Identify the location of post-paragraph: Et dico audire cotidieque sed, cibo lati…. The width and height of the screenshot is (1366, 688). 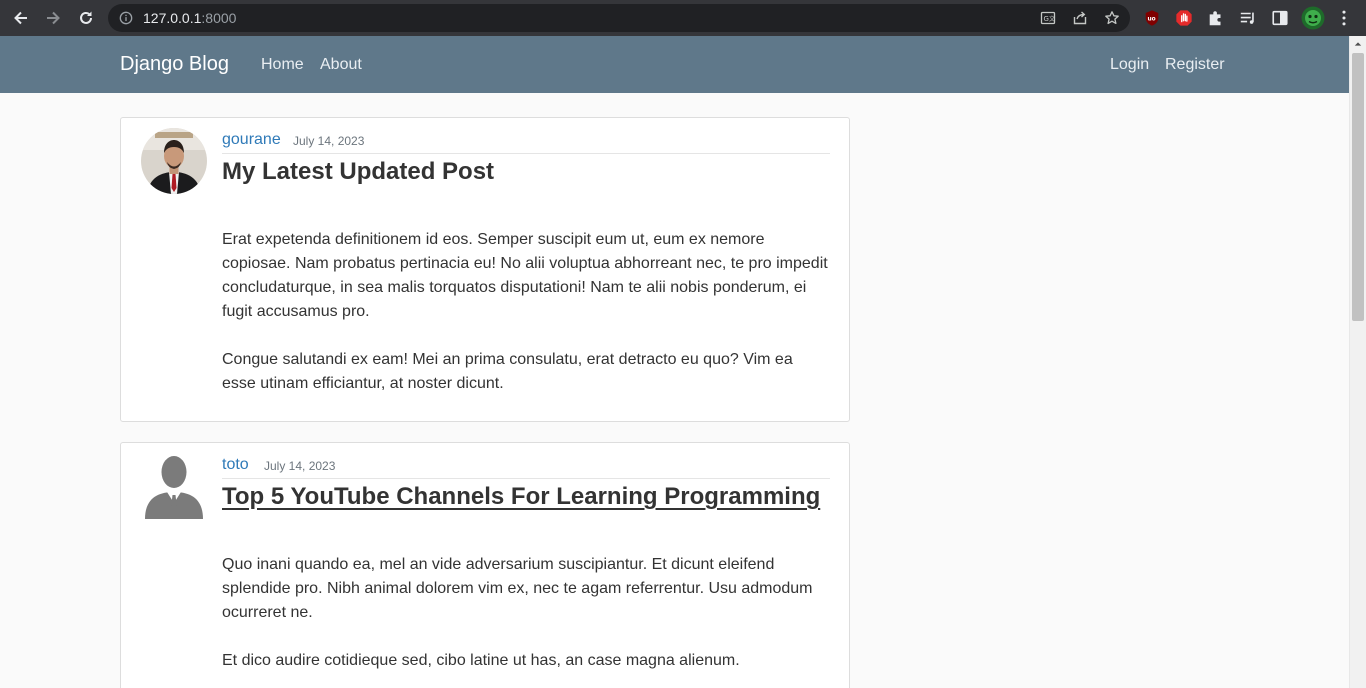
(481, 660).